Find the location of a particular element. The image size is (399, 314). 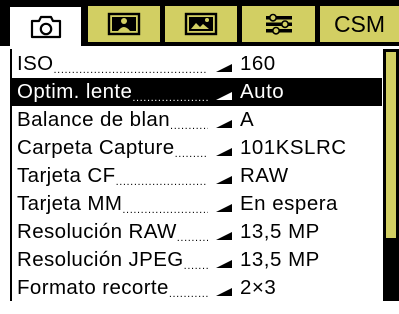

tab-csm-label: CSM is located at coordinates (359, 23).